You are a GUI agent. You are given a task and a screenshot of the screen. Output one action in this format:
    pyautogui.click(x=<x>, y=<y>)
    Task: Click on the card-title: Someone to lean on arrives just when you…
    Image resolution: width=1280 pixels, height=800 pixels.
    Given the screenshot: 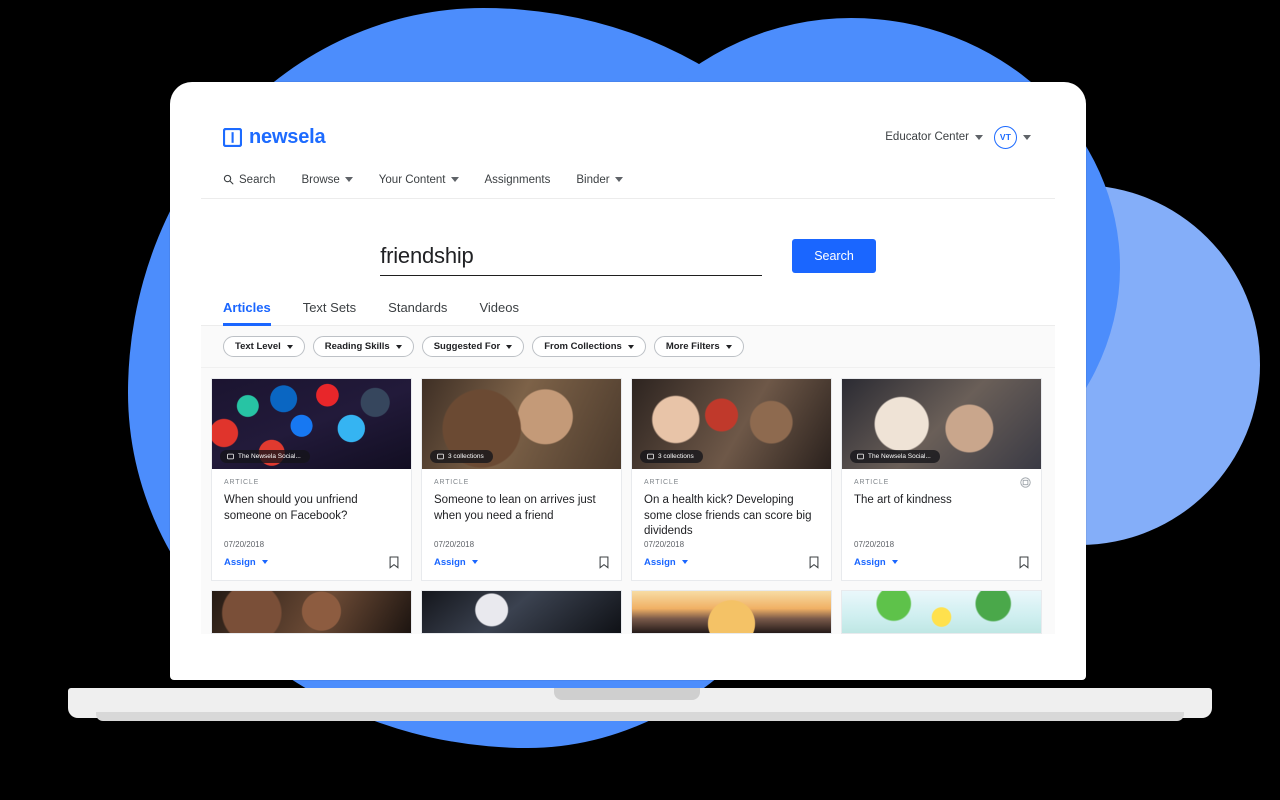 What is the action you would take?
    pyautogui.click(x=521, y=508)
    